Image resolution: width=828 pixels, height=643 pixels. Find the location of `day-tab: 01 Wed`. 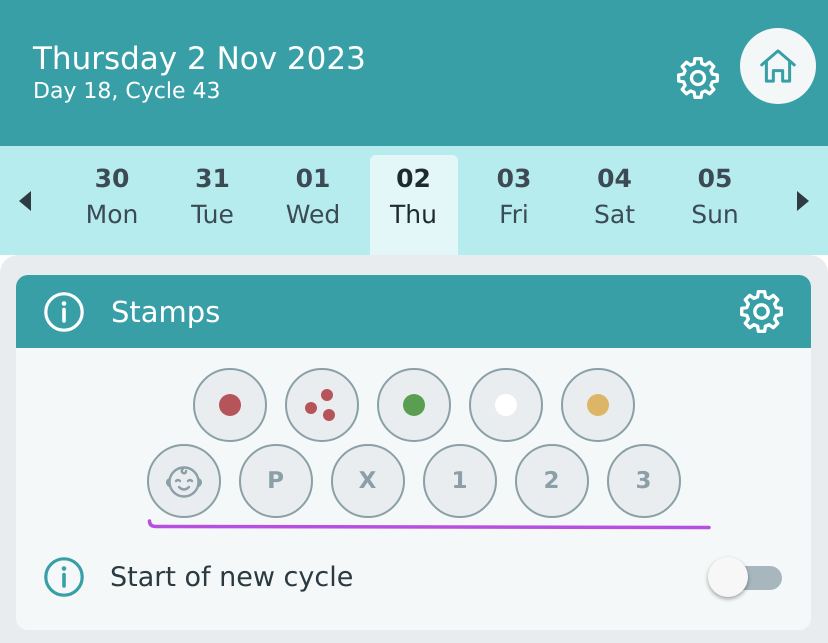

day-tab: 01 Wed is located at coordinates (313, 205).